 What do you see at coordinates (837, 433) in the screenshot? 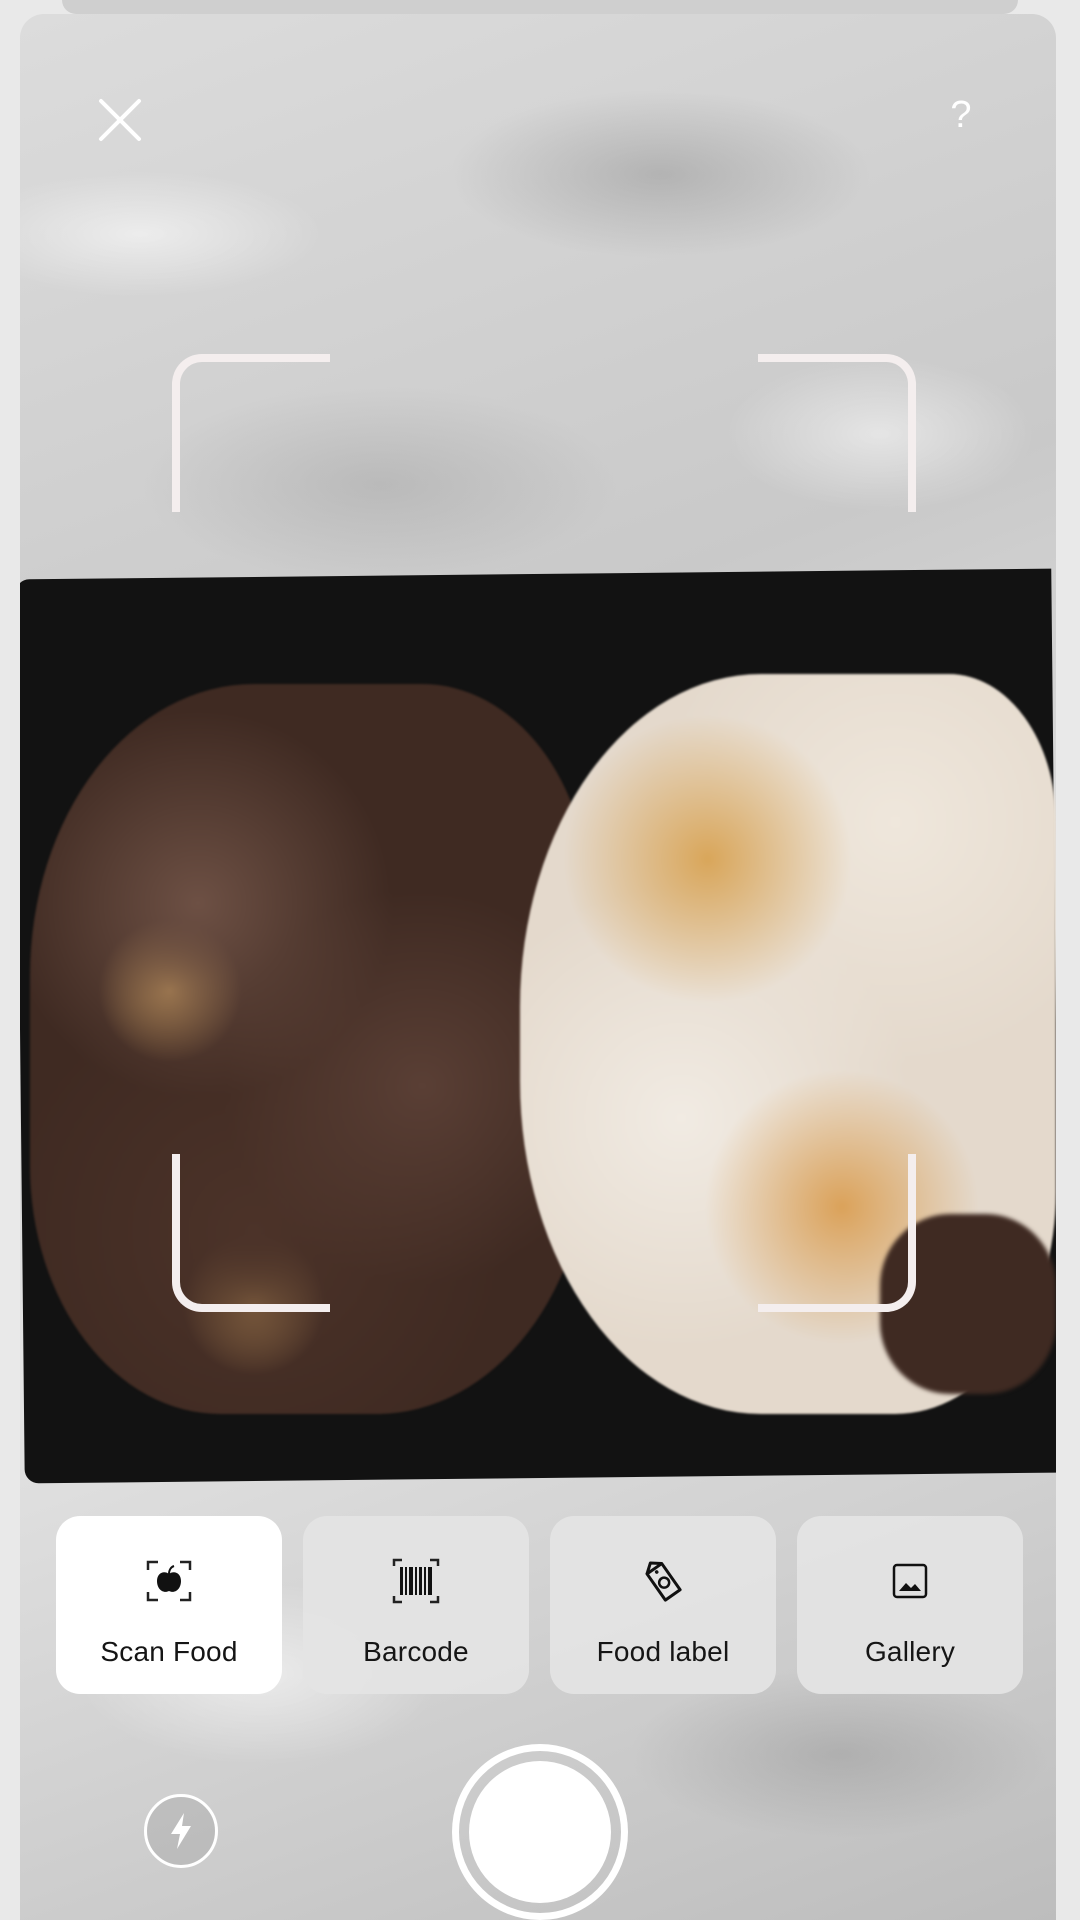
I see `scan-frame-corner-top-right` at bounding box center [837, 433].